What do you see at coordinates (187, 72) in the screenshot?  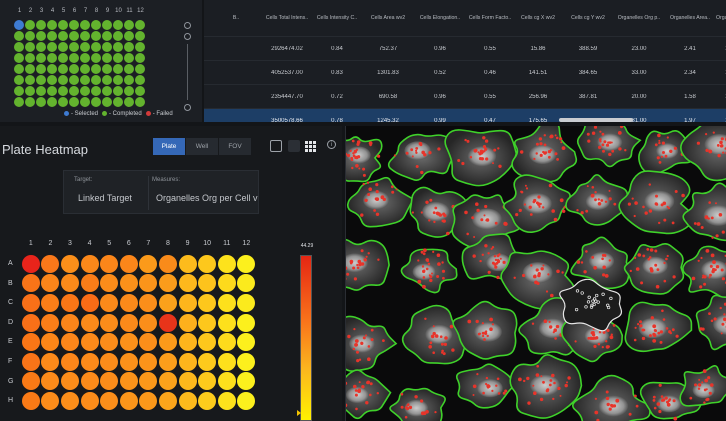 I see `zoom-slider` at bounding box center [187, 72].